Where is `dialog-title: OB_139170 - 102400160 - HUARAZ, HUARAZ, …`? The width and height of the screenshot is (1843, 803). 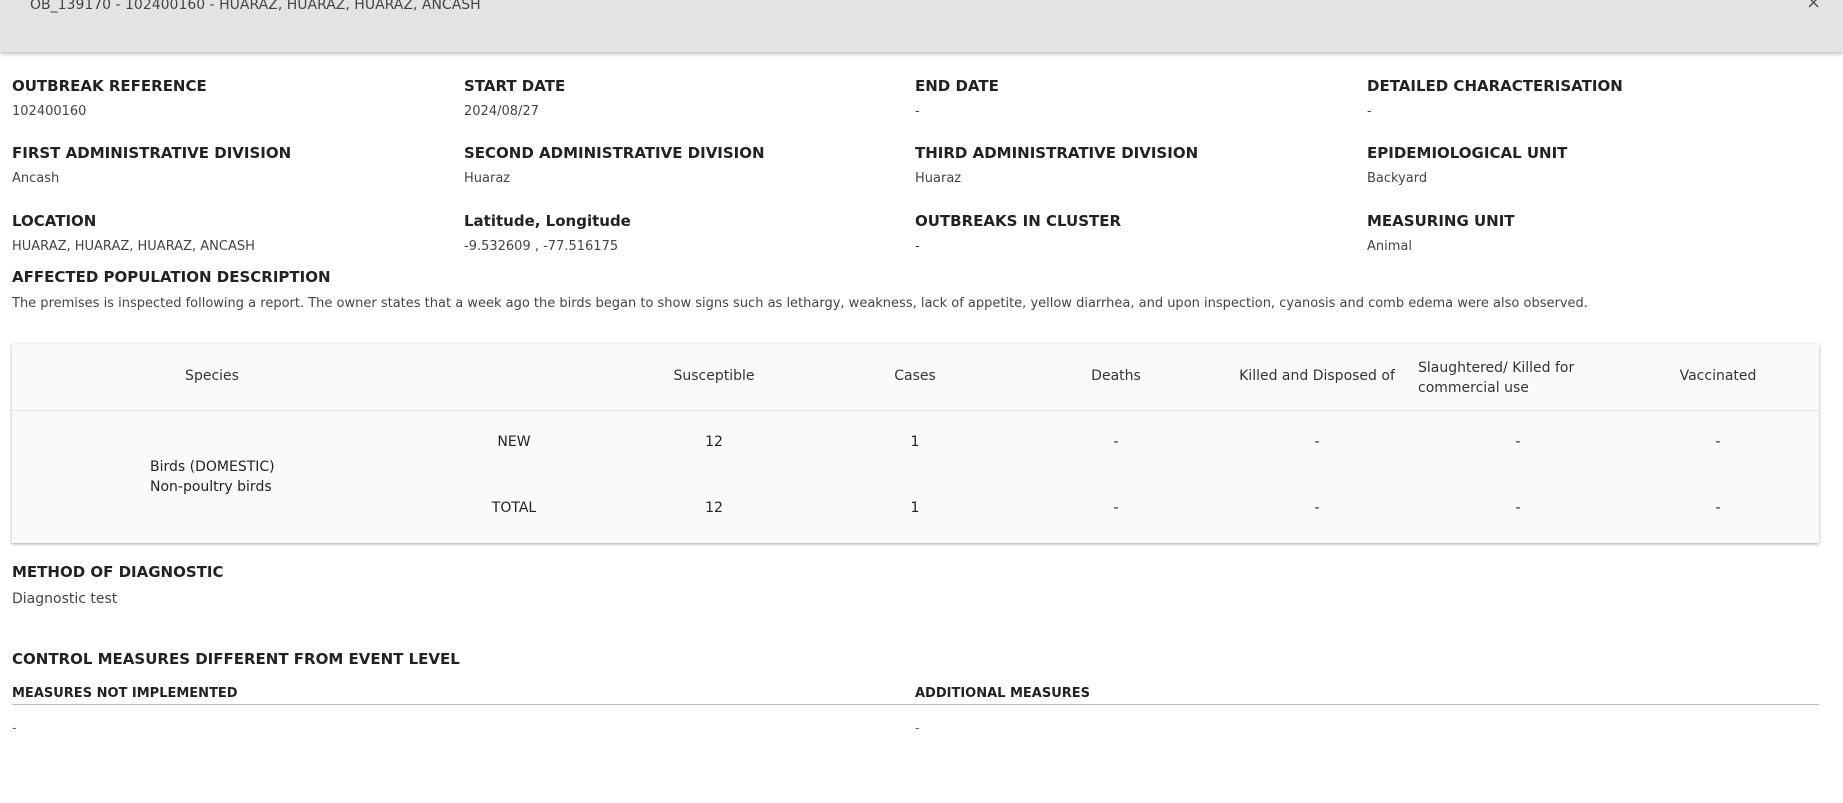 dialog-title: OB_139170 - 102400160 - HUARAZ, HUARAZ, … is located at coordinates (255, 6).